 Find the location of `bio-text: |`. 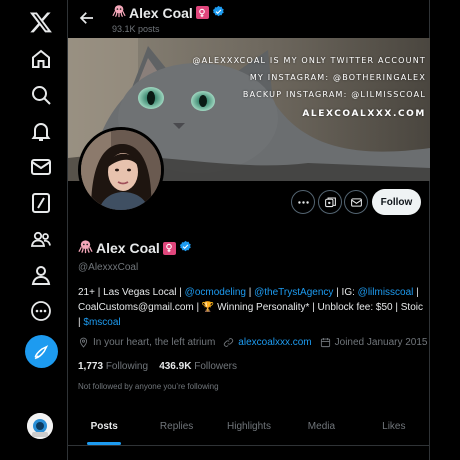

bio-text: | is located at coordinates (250, 292).